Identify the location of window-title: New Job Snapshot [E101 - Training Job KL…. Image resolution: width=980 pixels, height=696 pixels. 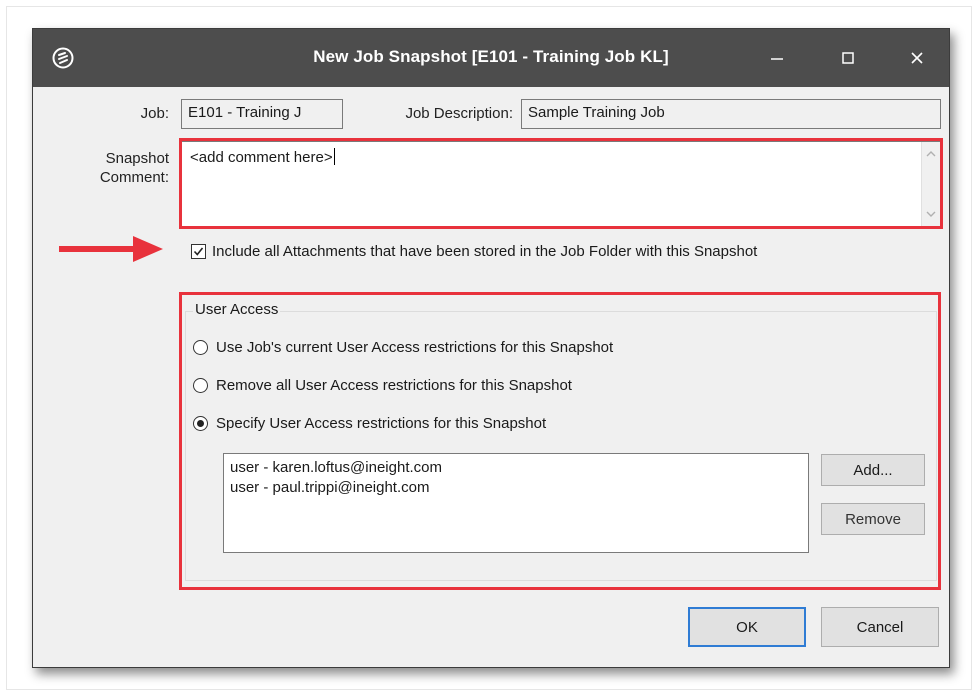
(491, 56).